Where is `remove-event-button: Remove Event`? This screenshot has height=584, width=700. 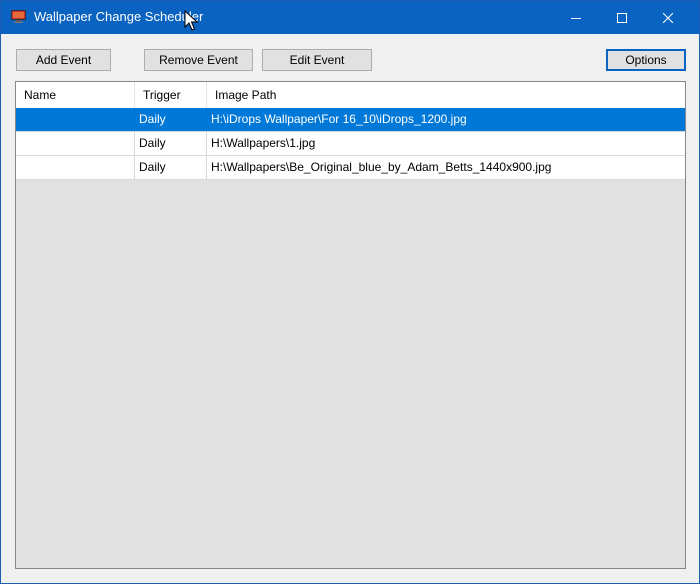 remove-event-button: Remove Event is located at coordinates (198, 60).